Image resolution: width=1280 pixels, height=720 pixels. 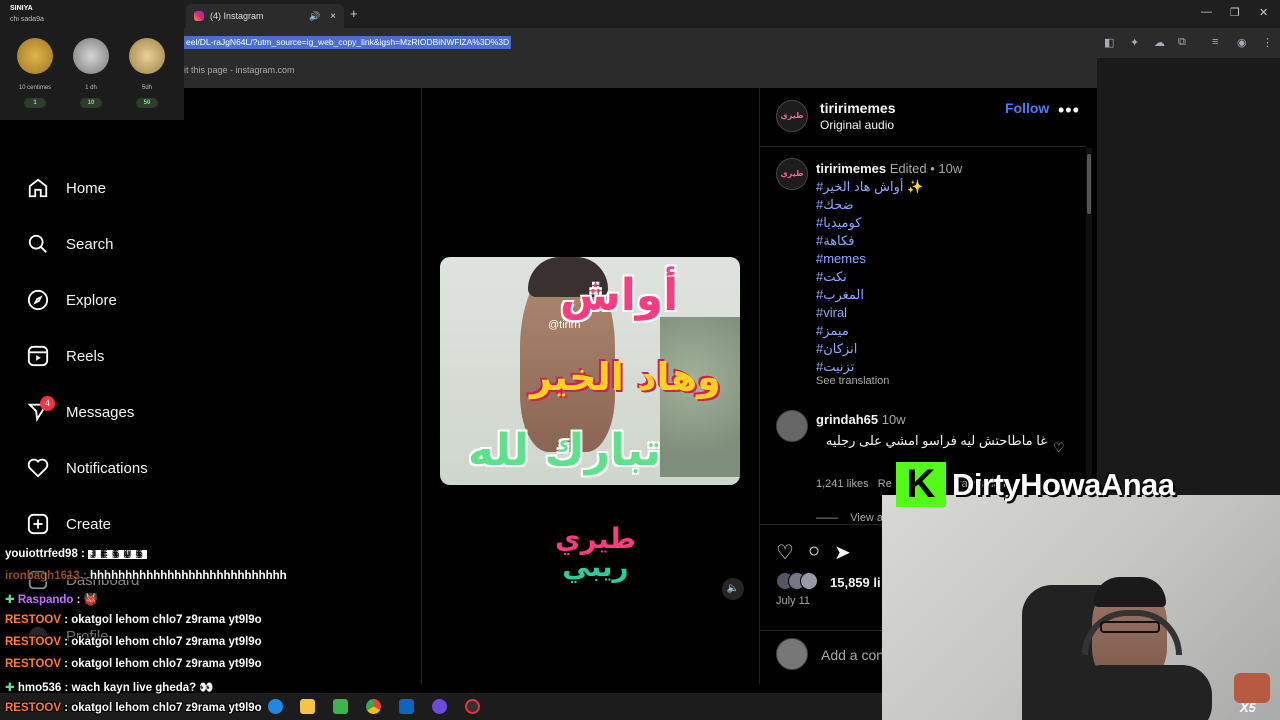 I want to click on current-user-avatar, so click(x=792, y=654).